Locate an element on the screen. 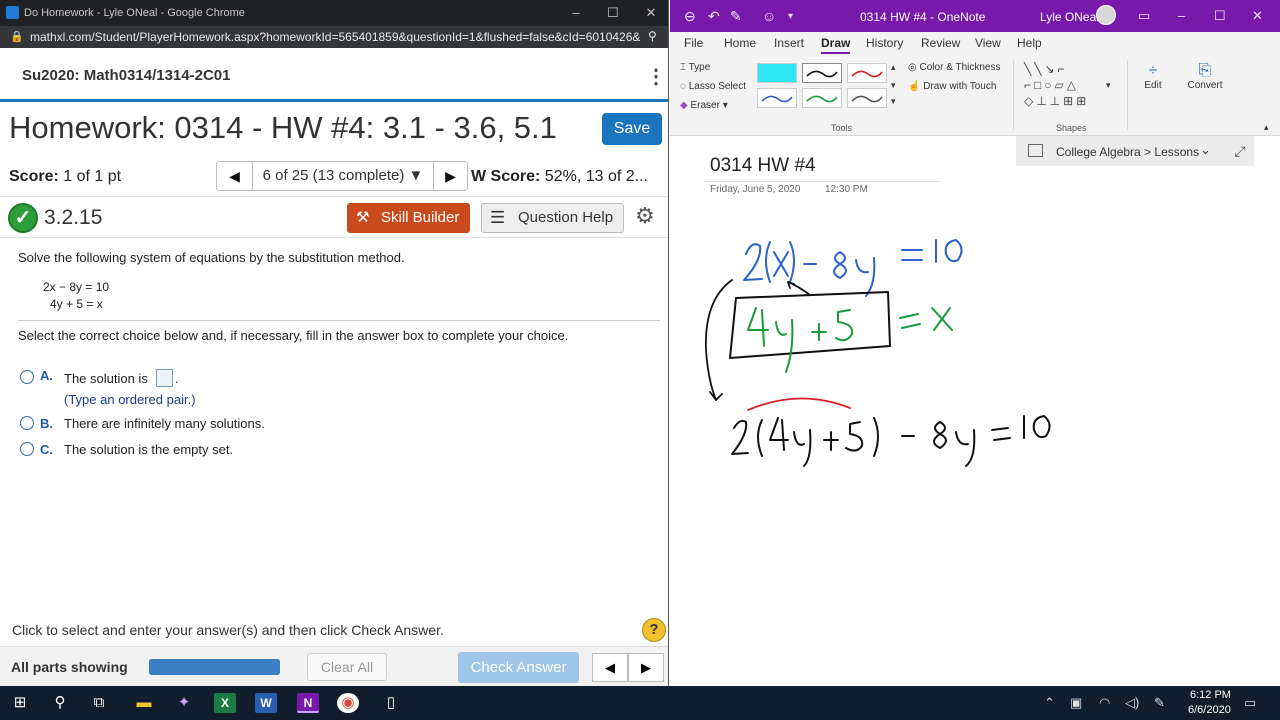  volume-icon: ◁) is located at coordinates (1132, 703).